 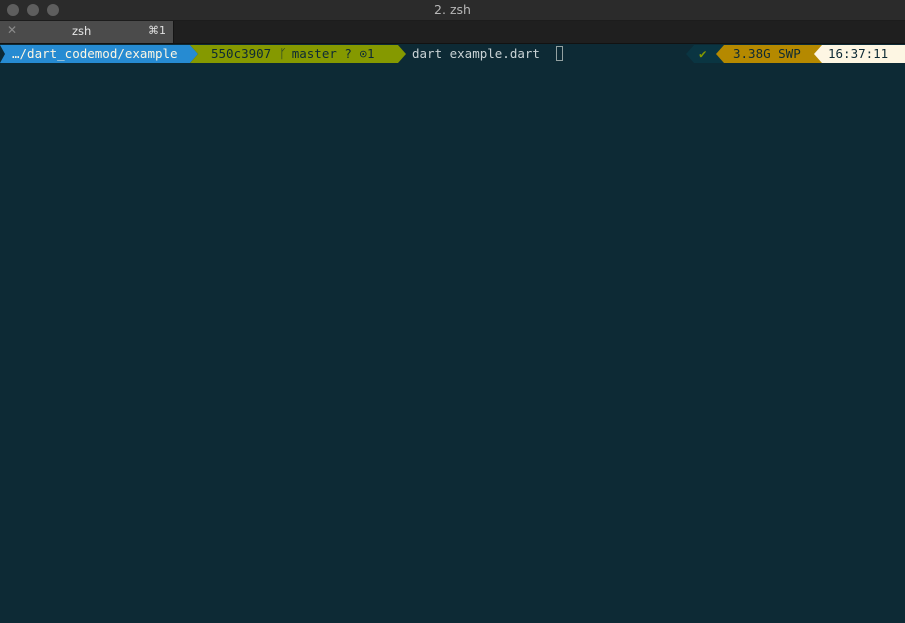 I want to click on tab-label: zsh, so click(x=82, y=31).